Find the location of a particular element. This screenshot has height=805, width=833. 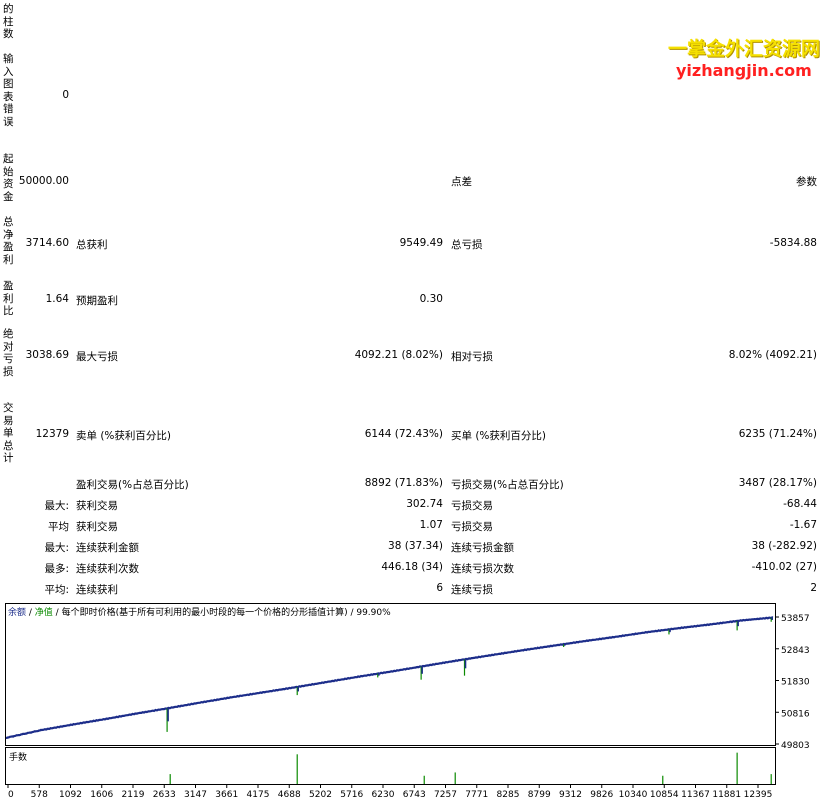

label-average-loss-trade: 亏损交易 is located at coordinates (472, 527).